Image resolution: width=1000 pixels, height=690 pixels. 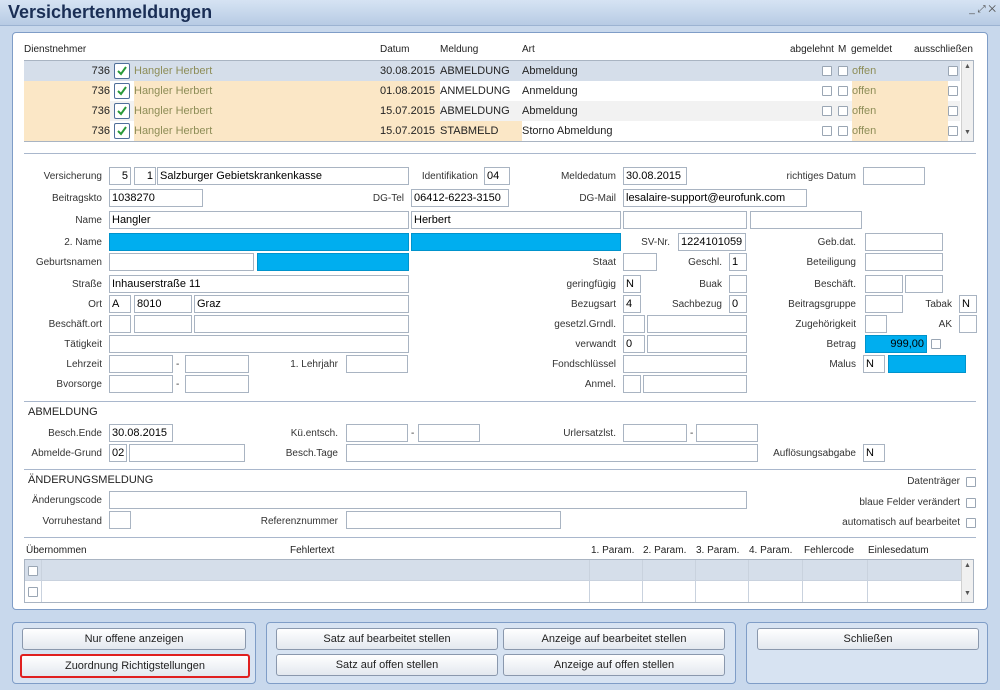 I want to click on beteiligung-field, so click(x=904, y=262).